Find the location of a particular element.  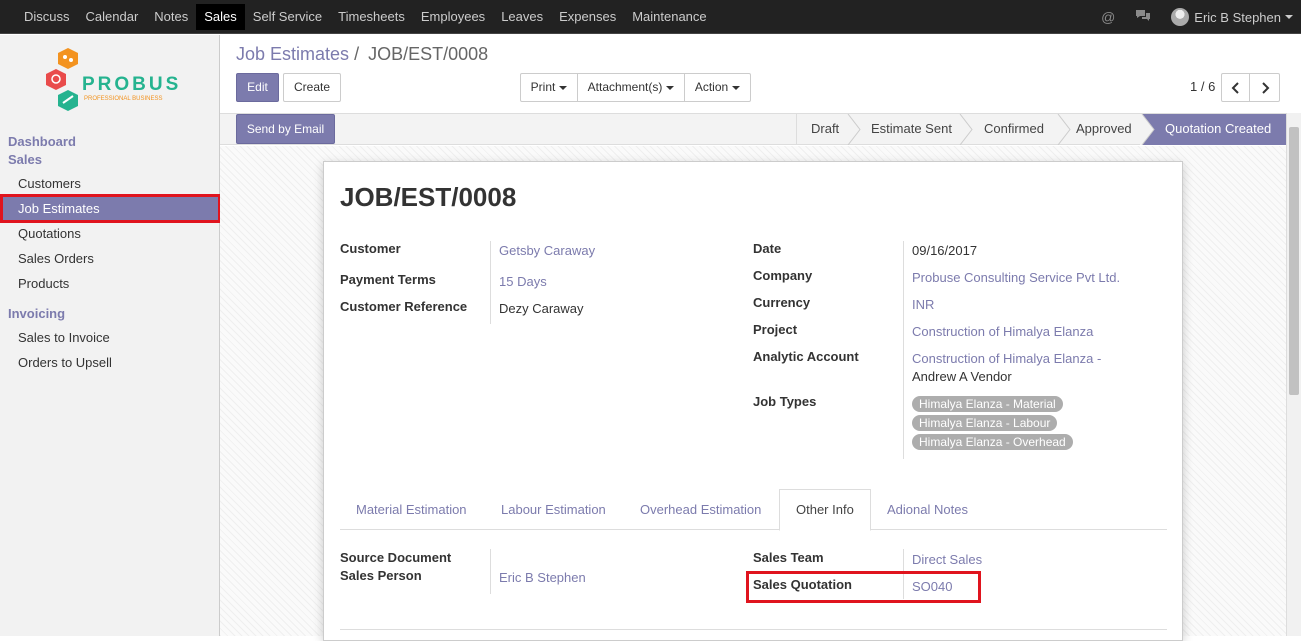

menu-leaves: Leaves is located at coordinates (522, 17).